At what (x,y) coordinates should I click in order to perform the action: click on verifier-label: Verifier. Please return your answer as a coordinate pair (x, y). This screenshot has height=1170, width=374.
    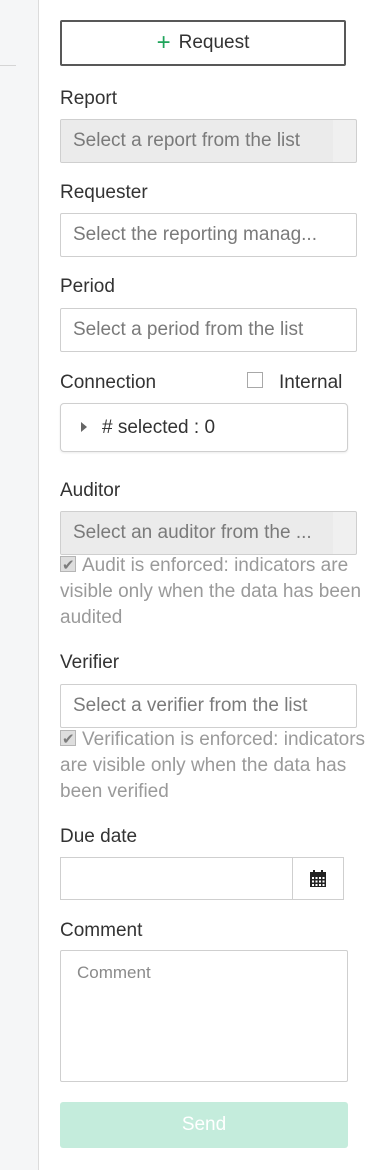
    Looking at the image, I should click on (90, 662).